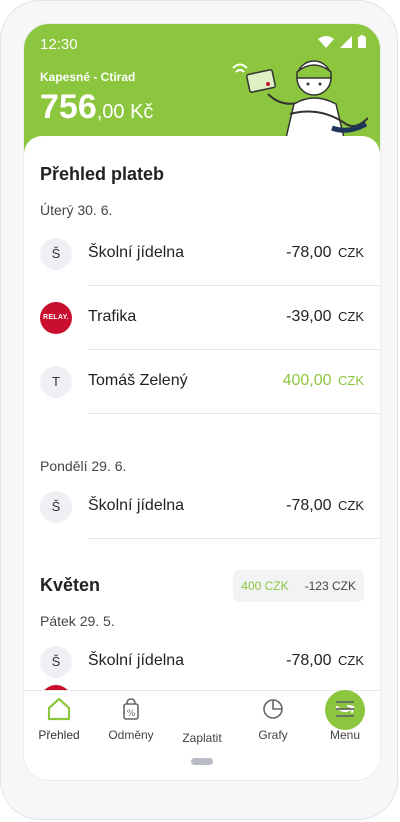  What do you see at coordinates (326, 41) in the screenshot?
I see `wifi-icon` at bounding box center [326, 41].